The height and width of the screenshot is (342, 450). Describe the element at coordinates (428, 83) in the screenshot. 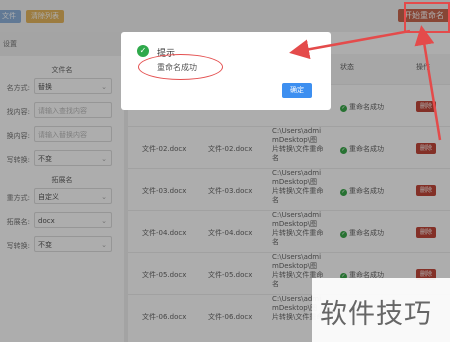

I see `arrow-to-button` at that location.